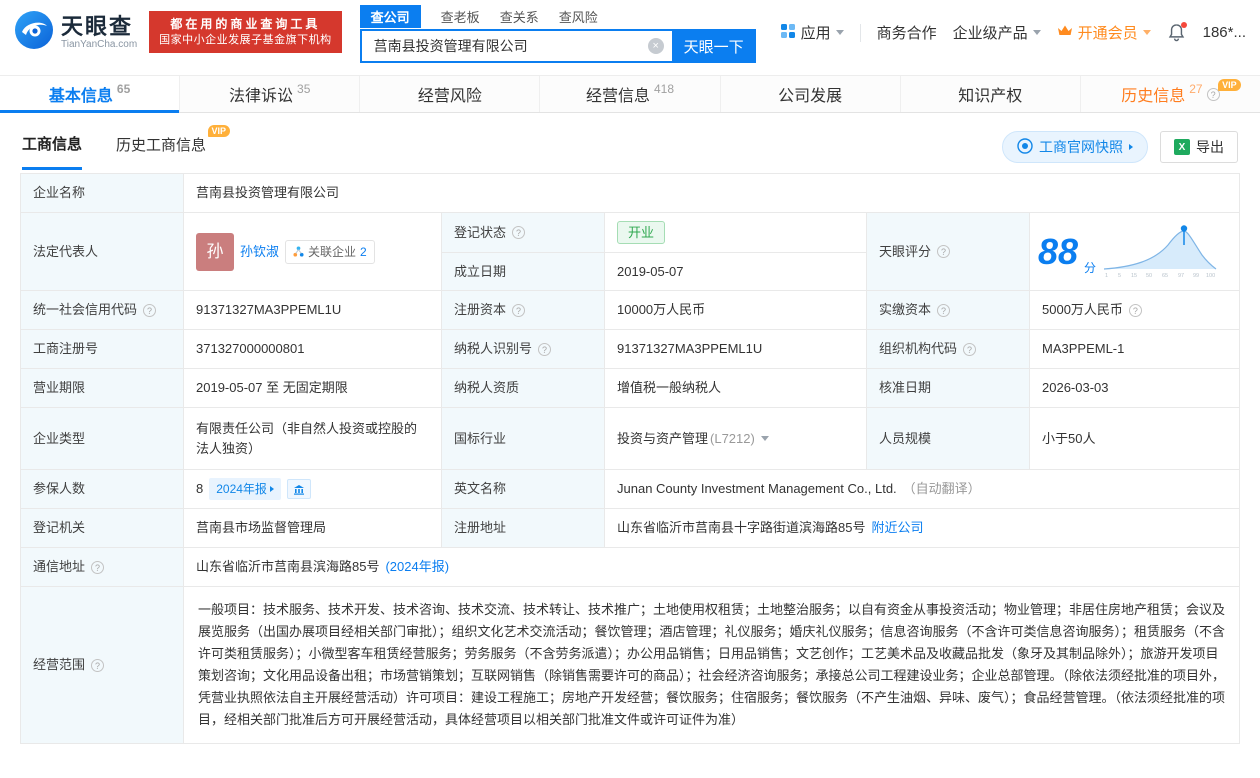  Describe the element at coordinates (1119, 276) in the screenshot. I see `svg-text: 5` at that location.